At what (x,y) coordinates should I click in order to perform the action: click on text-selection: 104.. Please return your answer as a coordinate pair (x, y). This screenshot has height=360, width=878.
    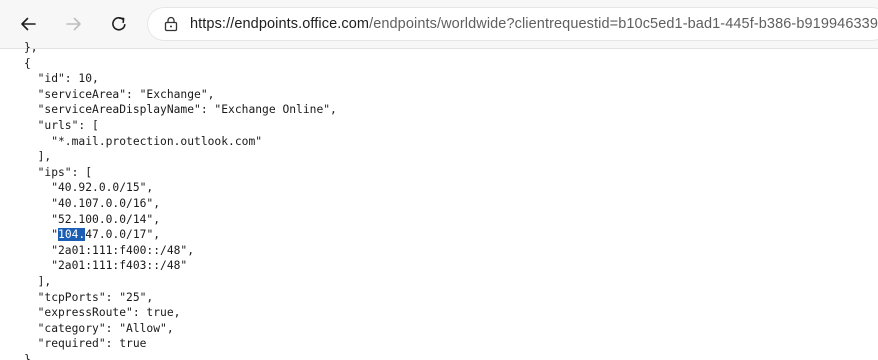
    Looking at the image, I should click on (72, 235).